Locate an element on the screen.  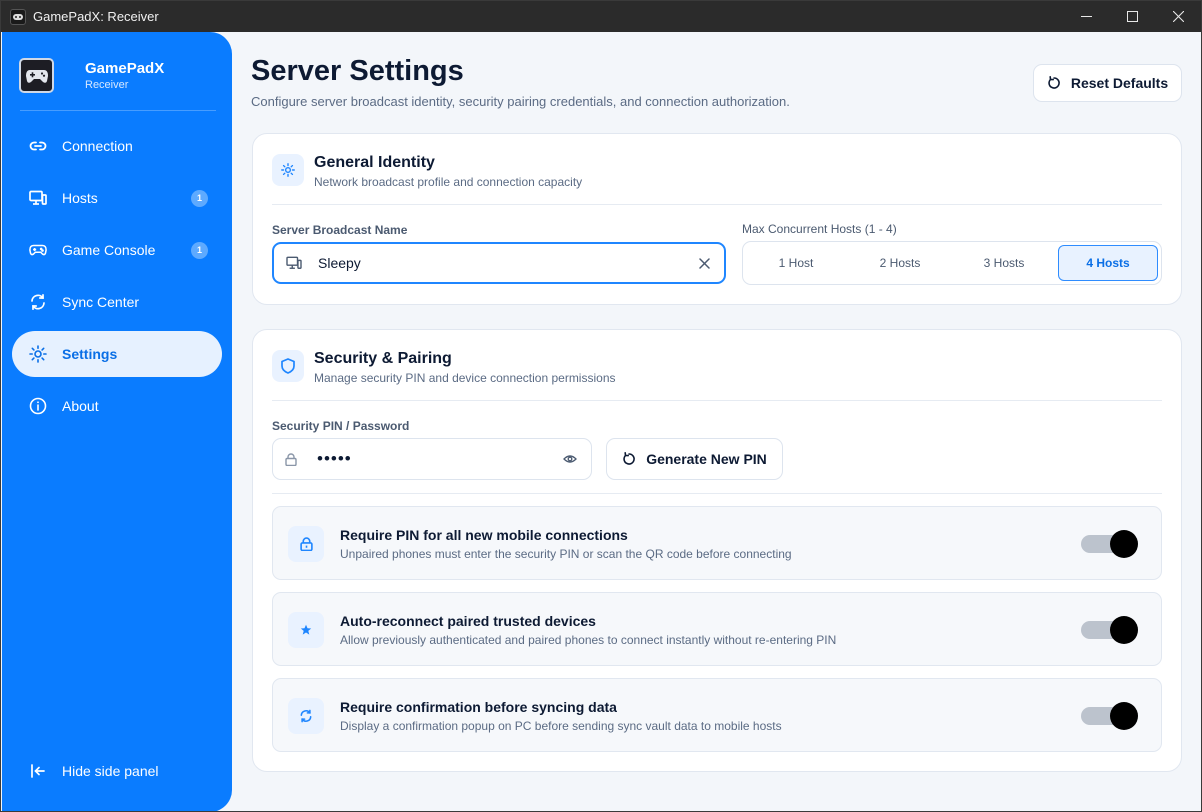
sync-confirmation-toggle is located at coordinates (1110, 716).